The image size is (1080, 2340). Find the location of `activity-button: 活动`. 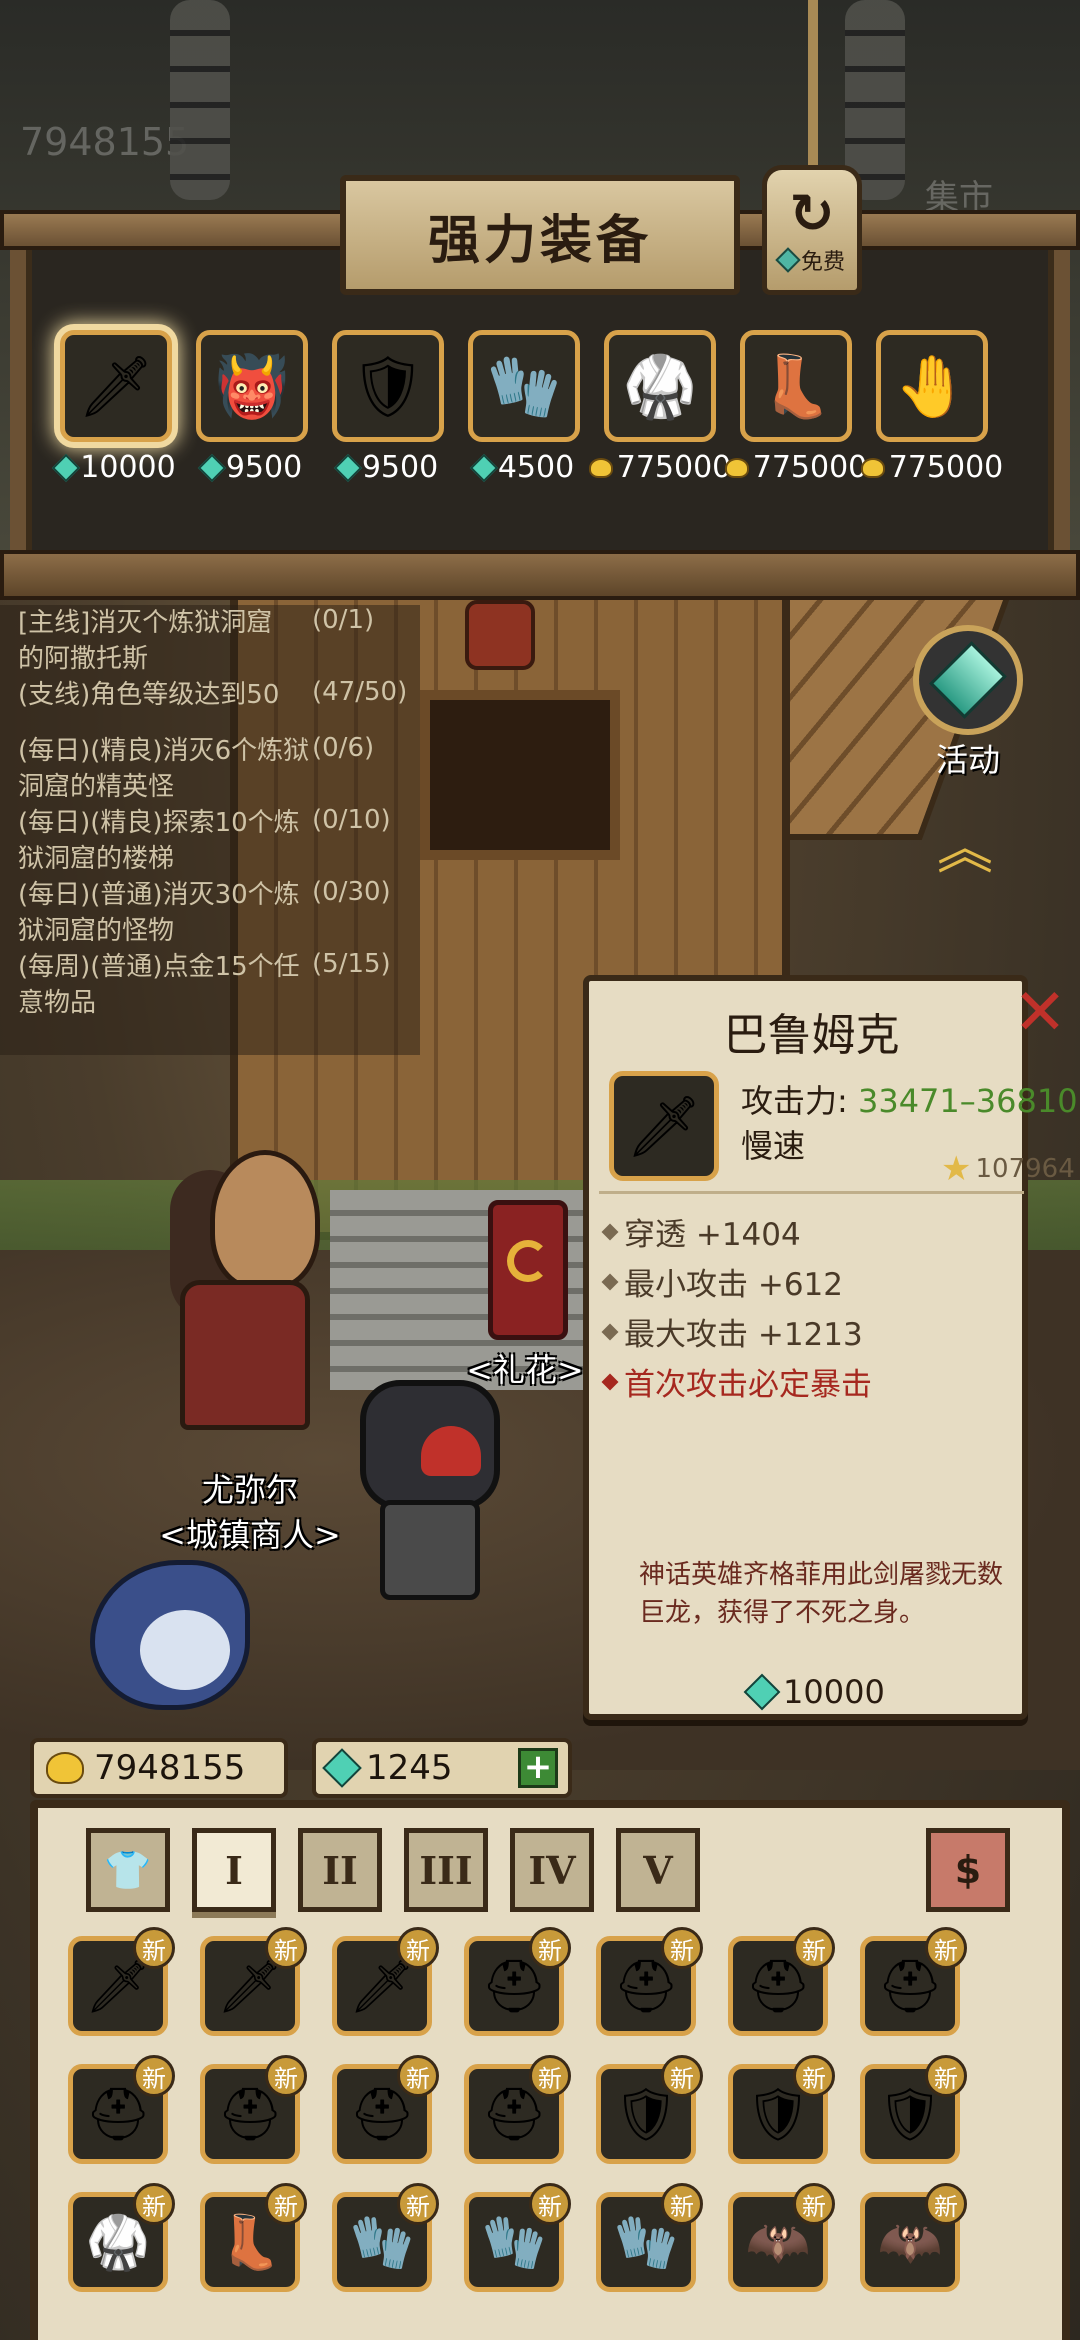

activity-button: 活动 is located at coordinates (968, 710).